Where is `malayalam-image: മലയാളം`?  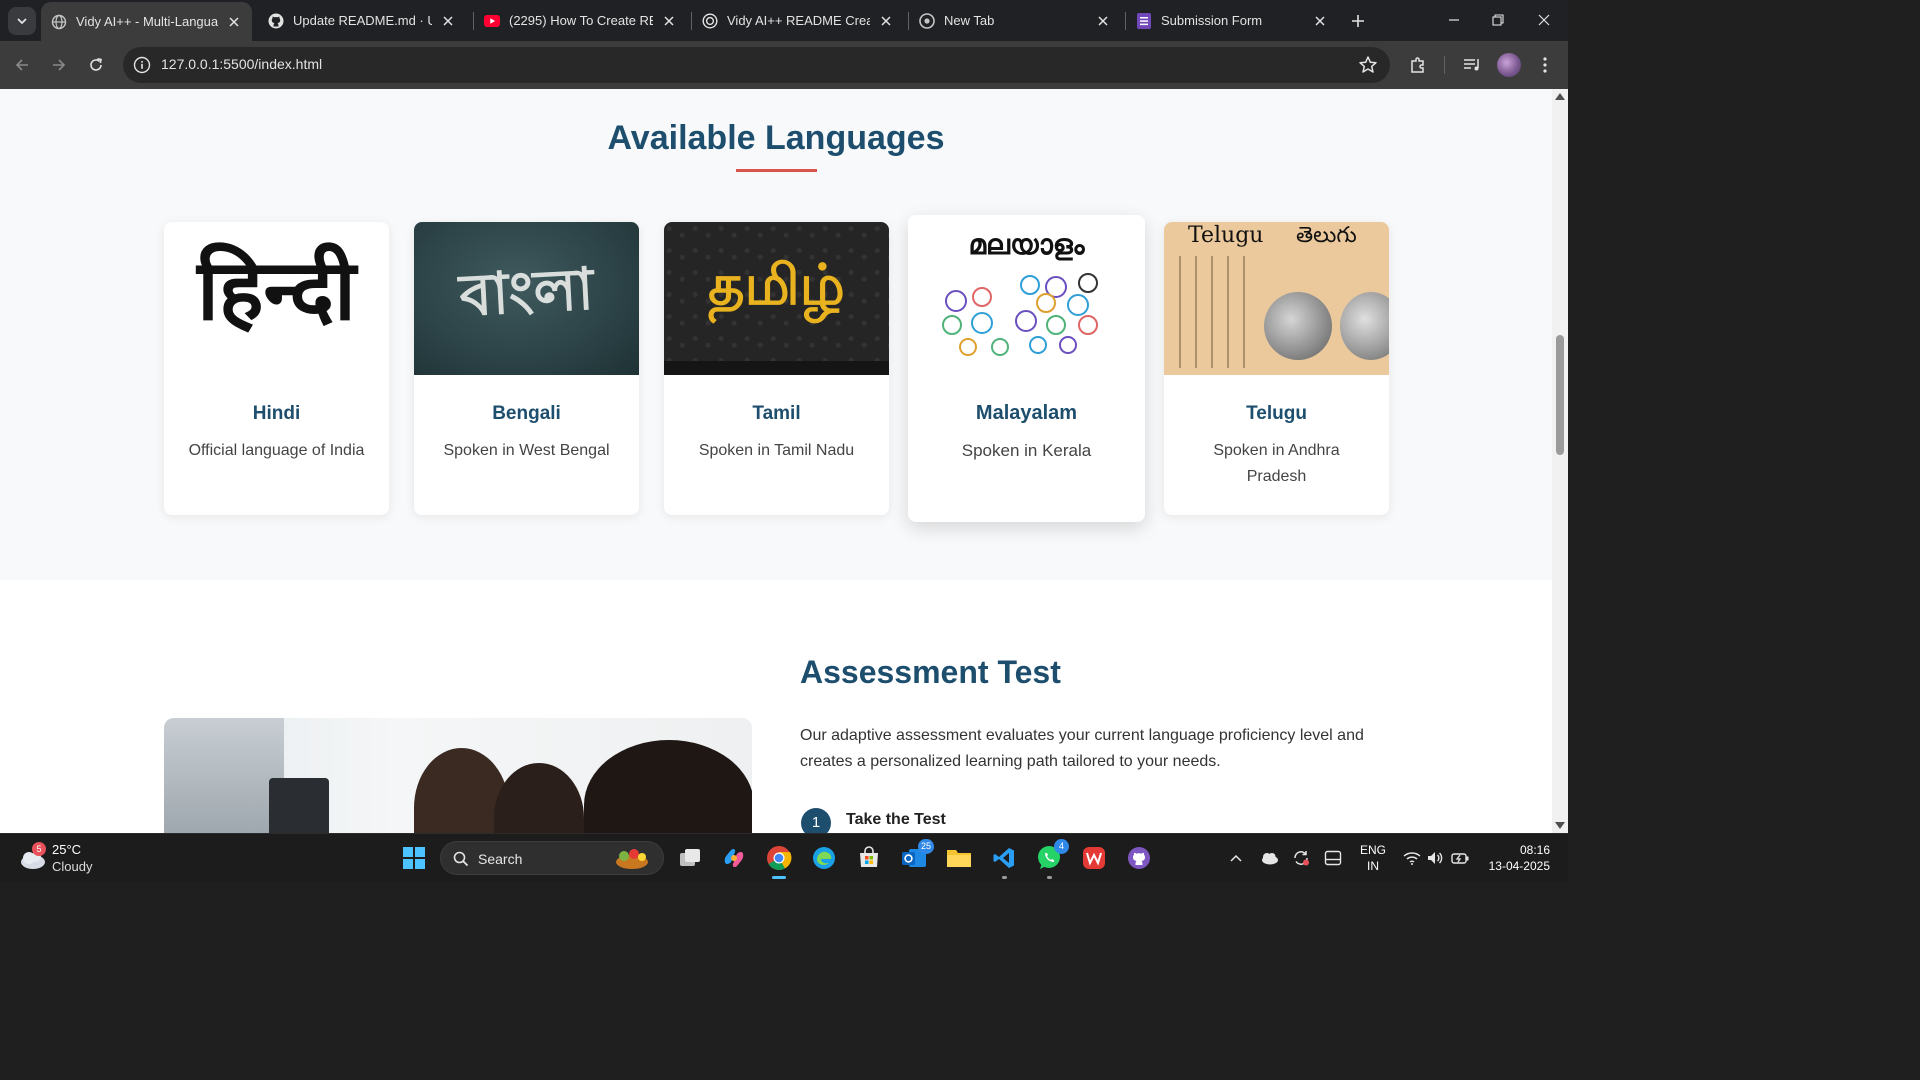
malayalam-image: മലയാളം is located at coordinates (1026, 294).